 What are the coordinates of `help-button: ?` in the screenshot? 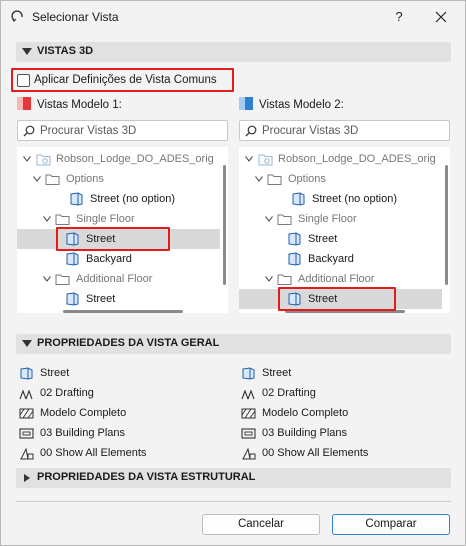 It's located at (399, 17).